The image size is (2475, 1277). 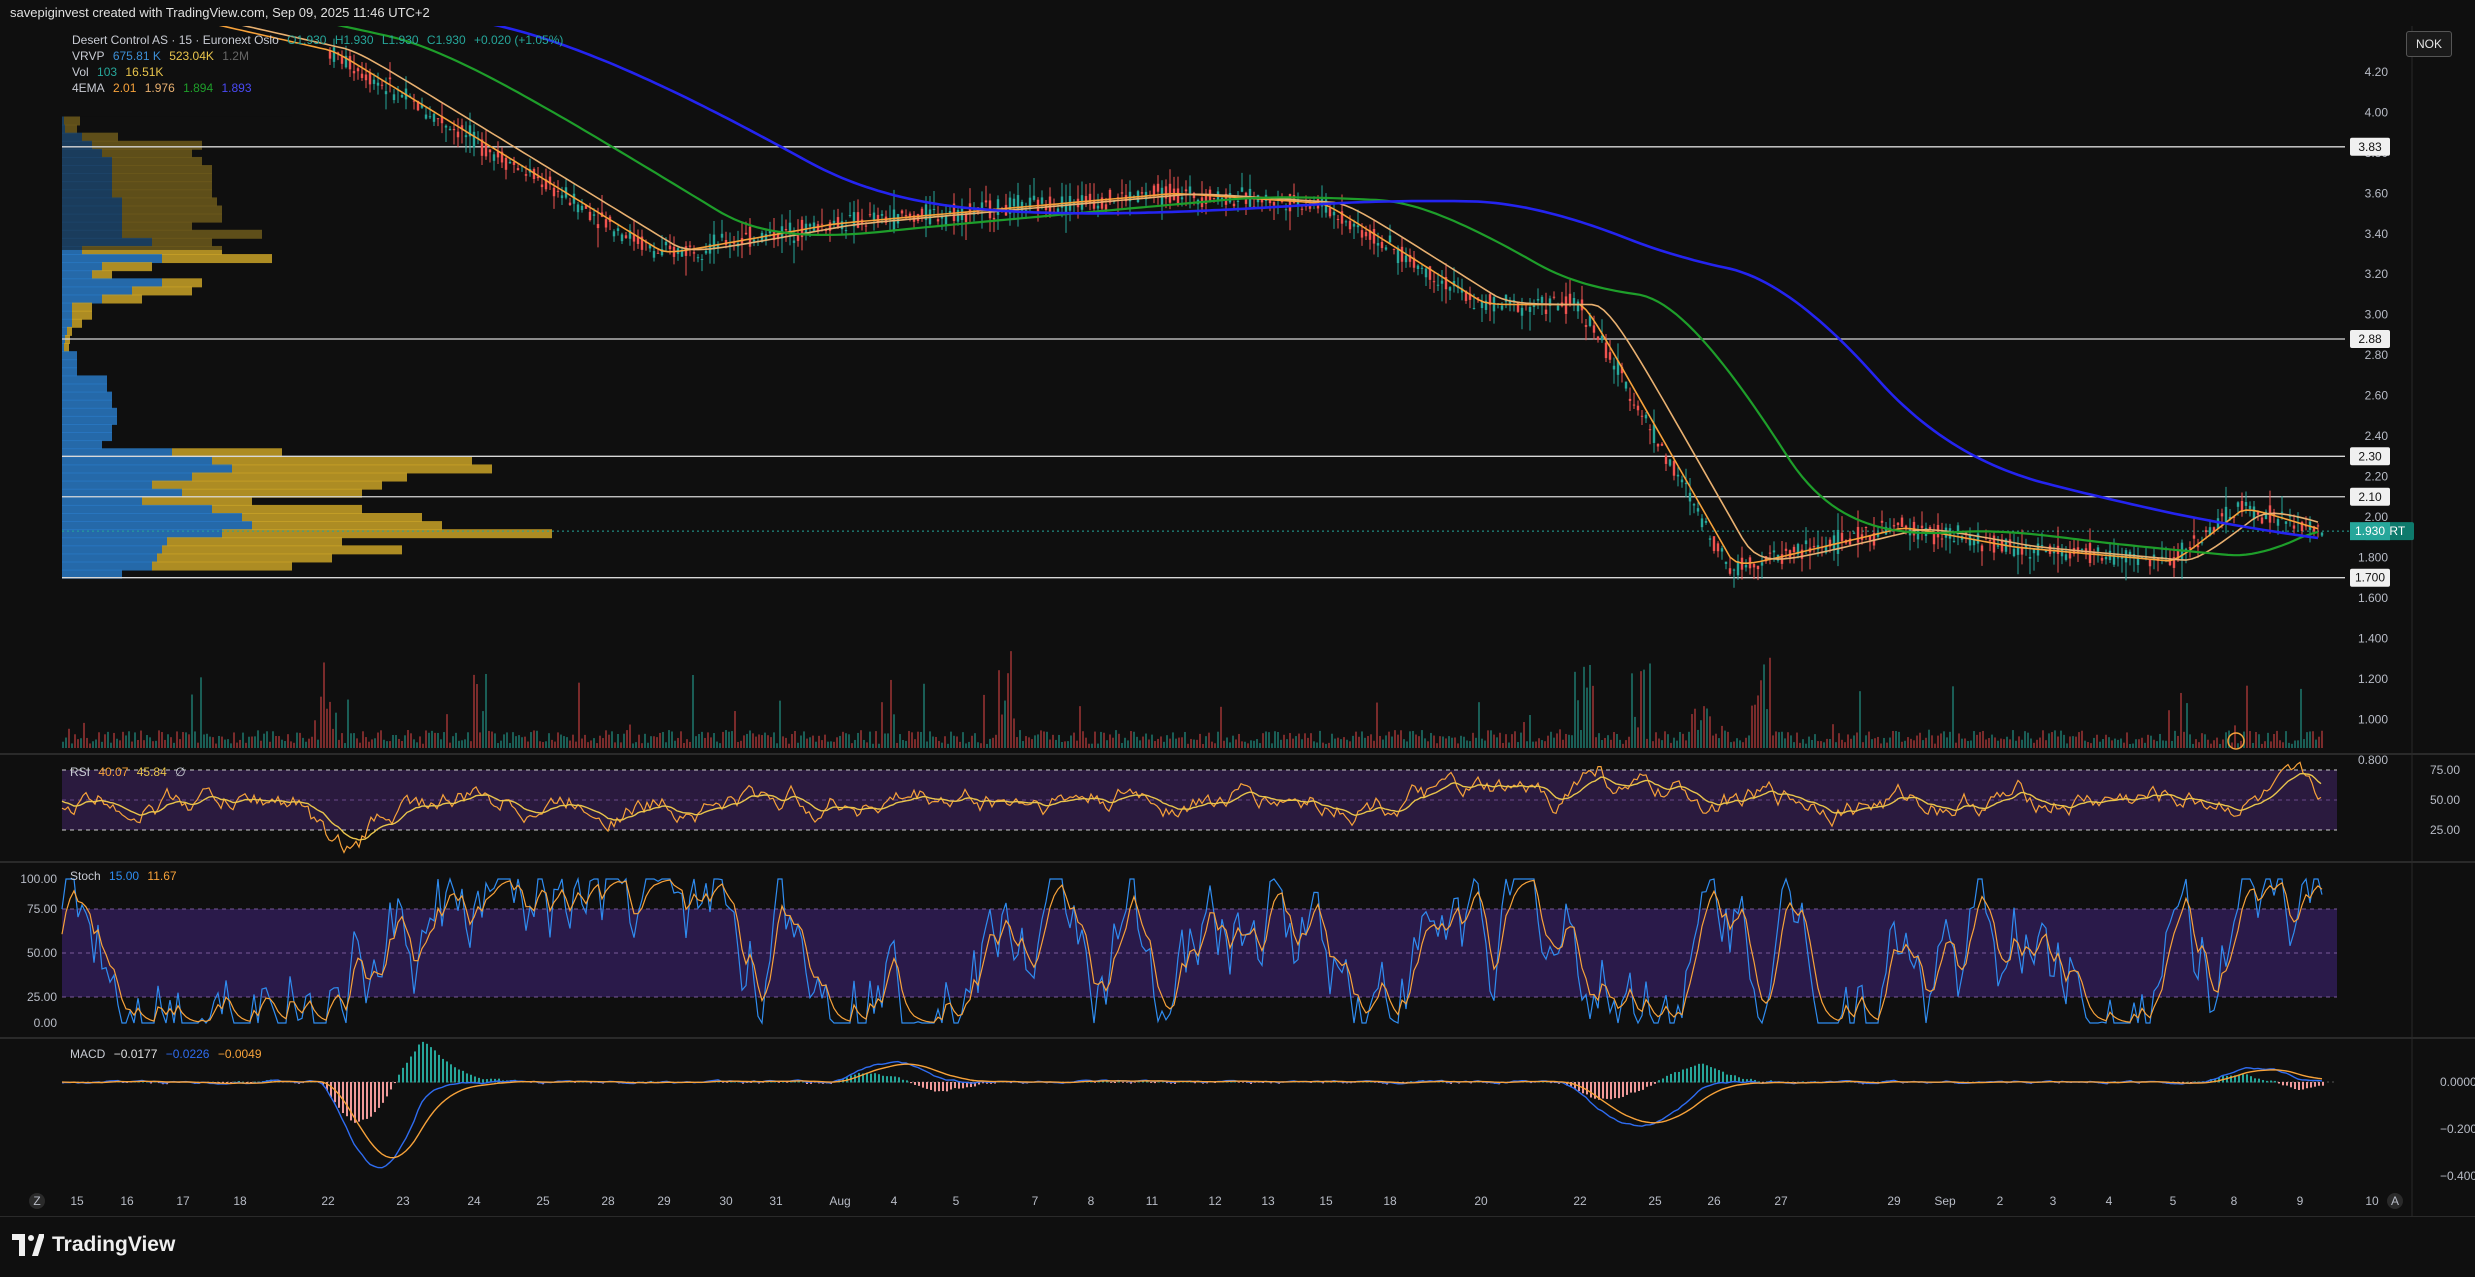 I want to click on tradingview-logo: TradingView, so click(x=93, y=1245).